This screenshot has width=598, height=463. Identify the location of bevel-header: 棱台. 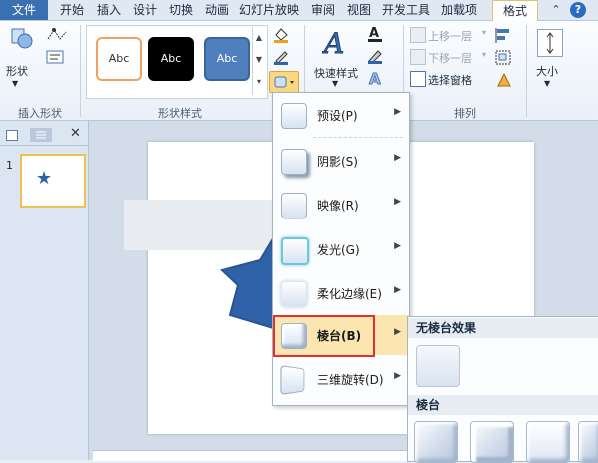
(503, 405).